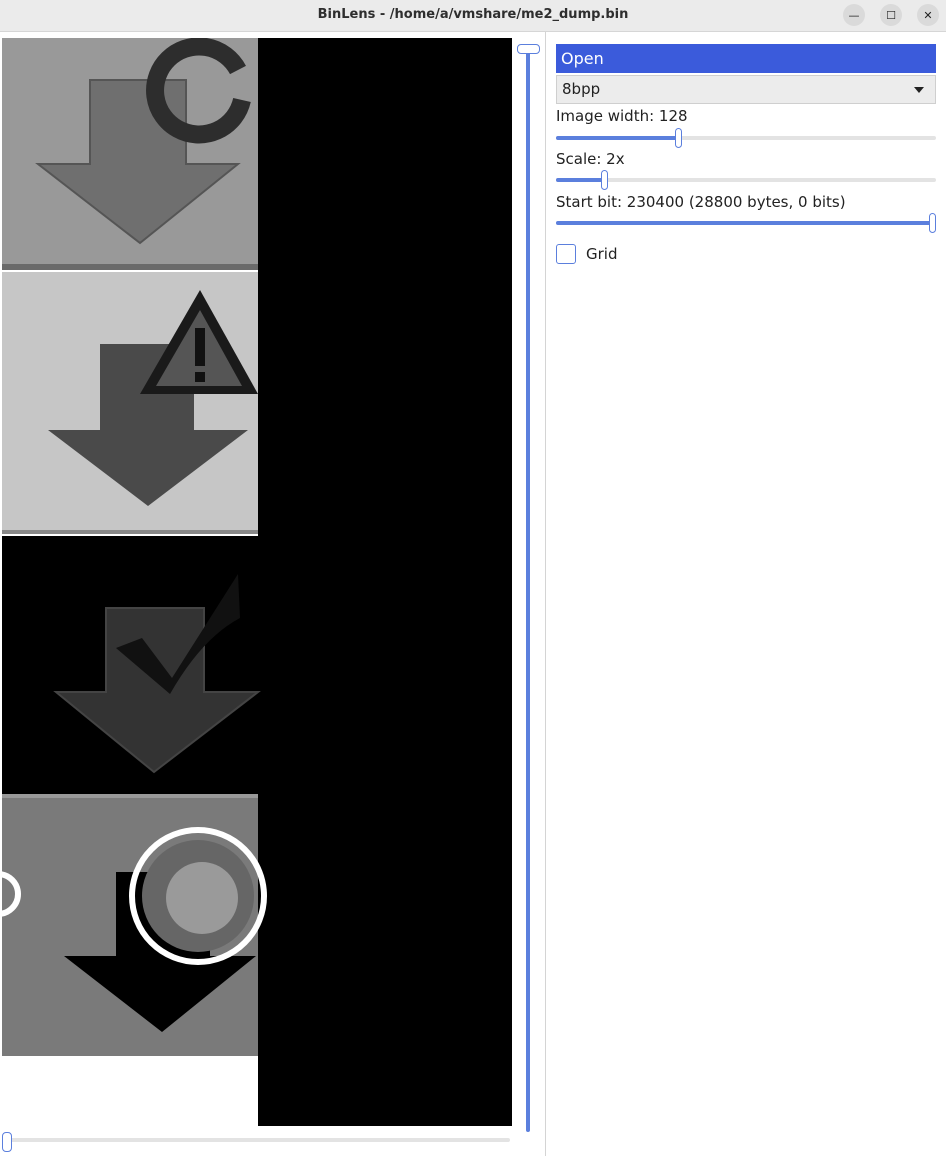 Image resolution: width=946 pixels, height=1156 pixels. Describe the element at coordinates (581, 89) in the screenshot. I see `pixel-format-value: 8bpp` at that location.